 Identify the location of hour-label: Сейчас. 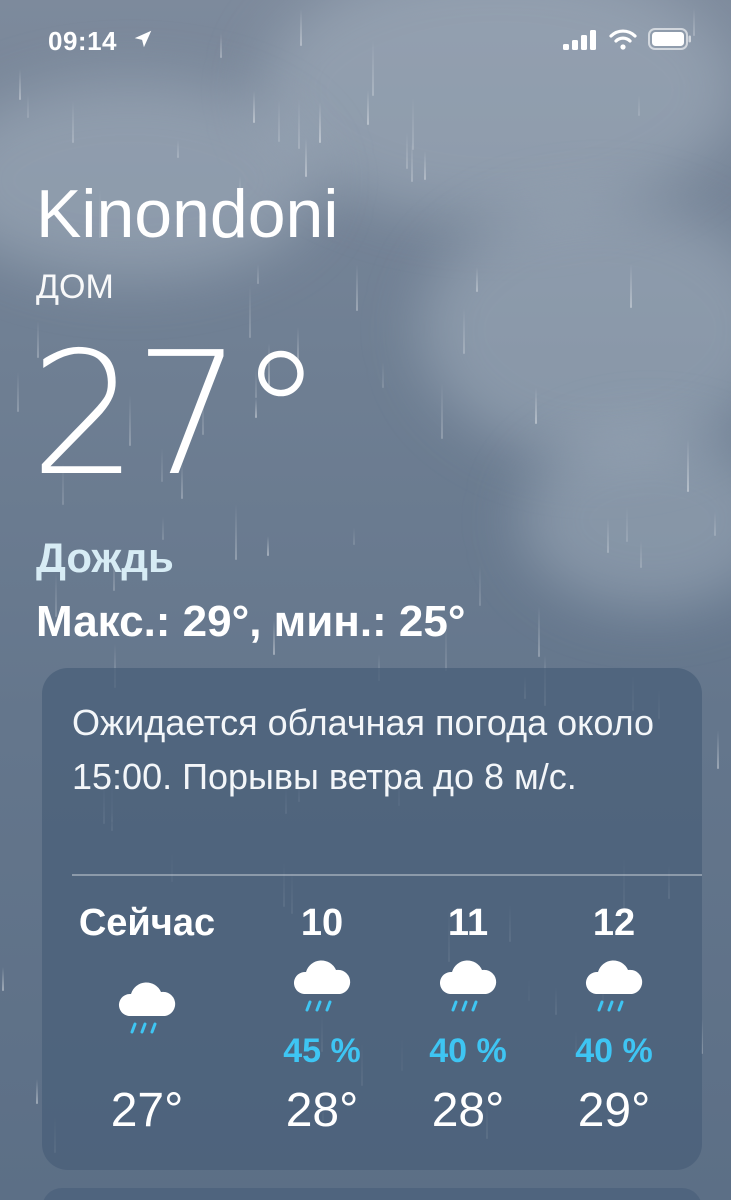
(147, 923).